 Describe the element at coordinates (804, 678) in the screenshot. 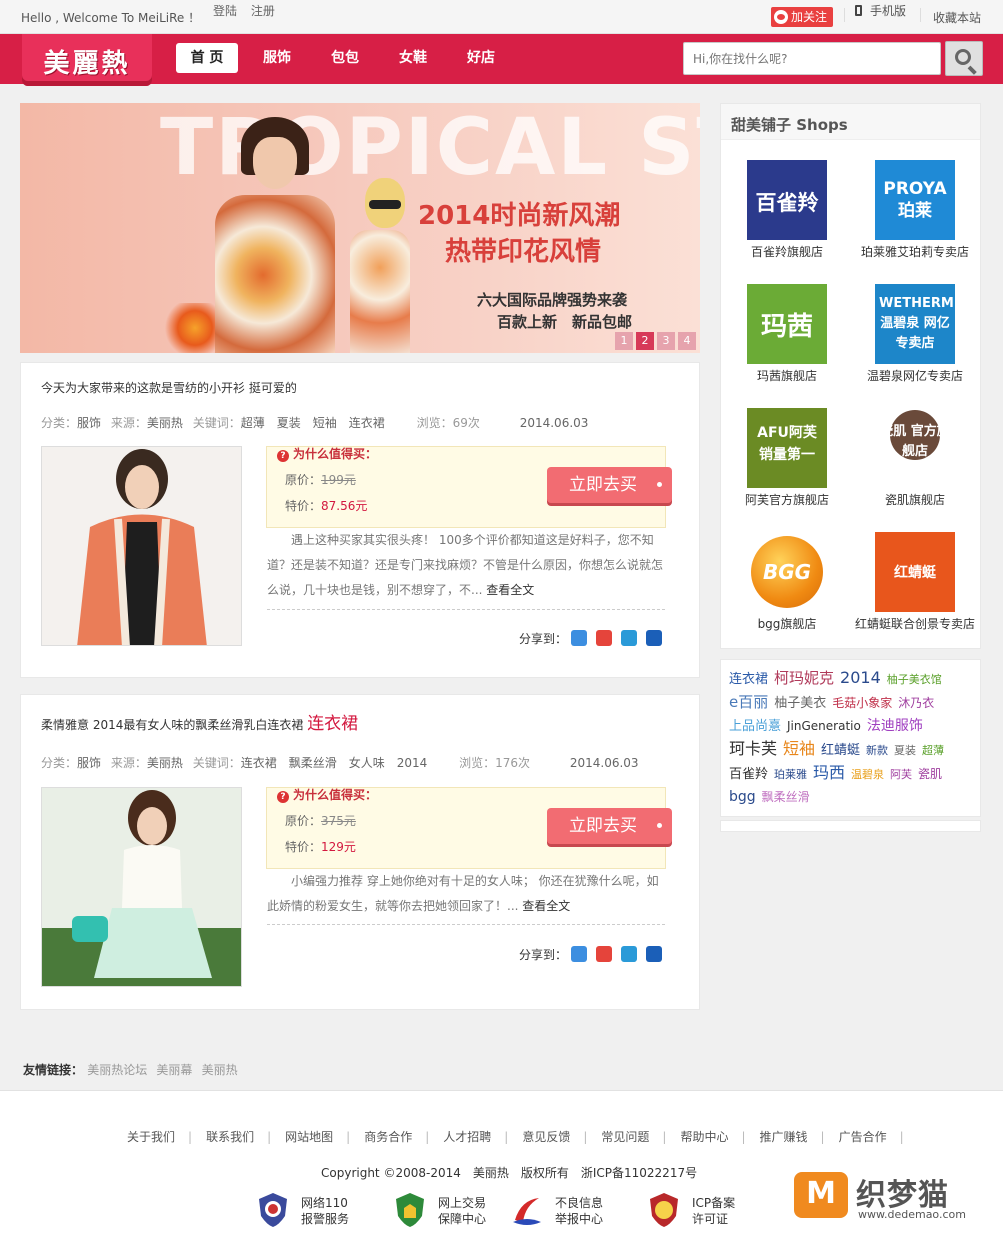

I see `tag-link: 柯玛妮克` at that location.